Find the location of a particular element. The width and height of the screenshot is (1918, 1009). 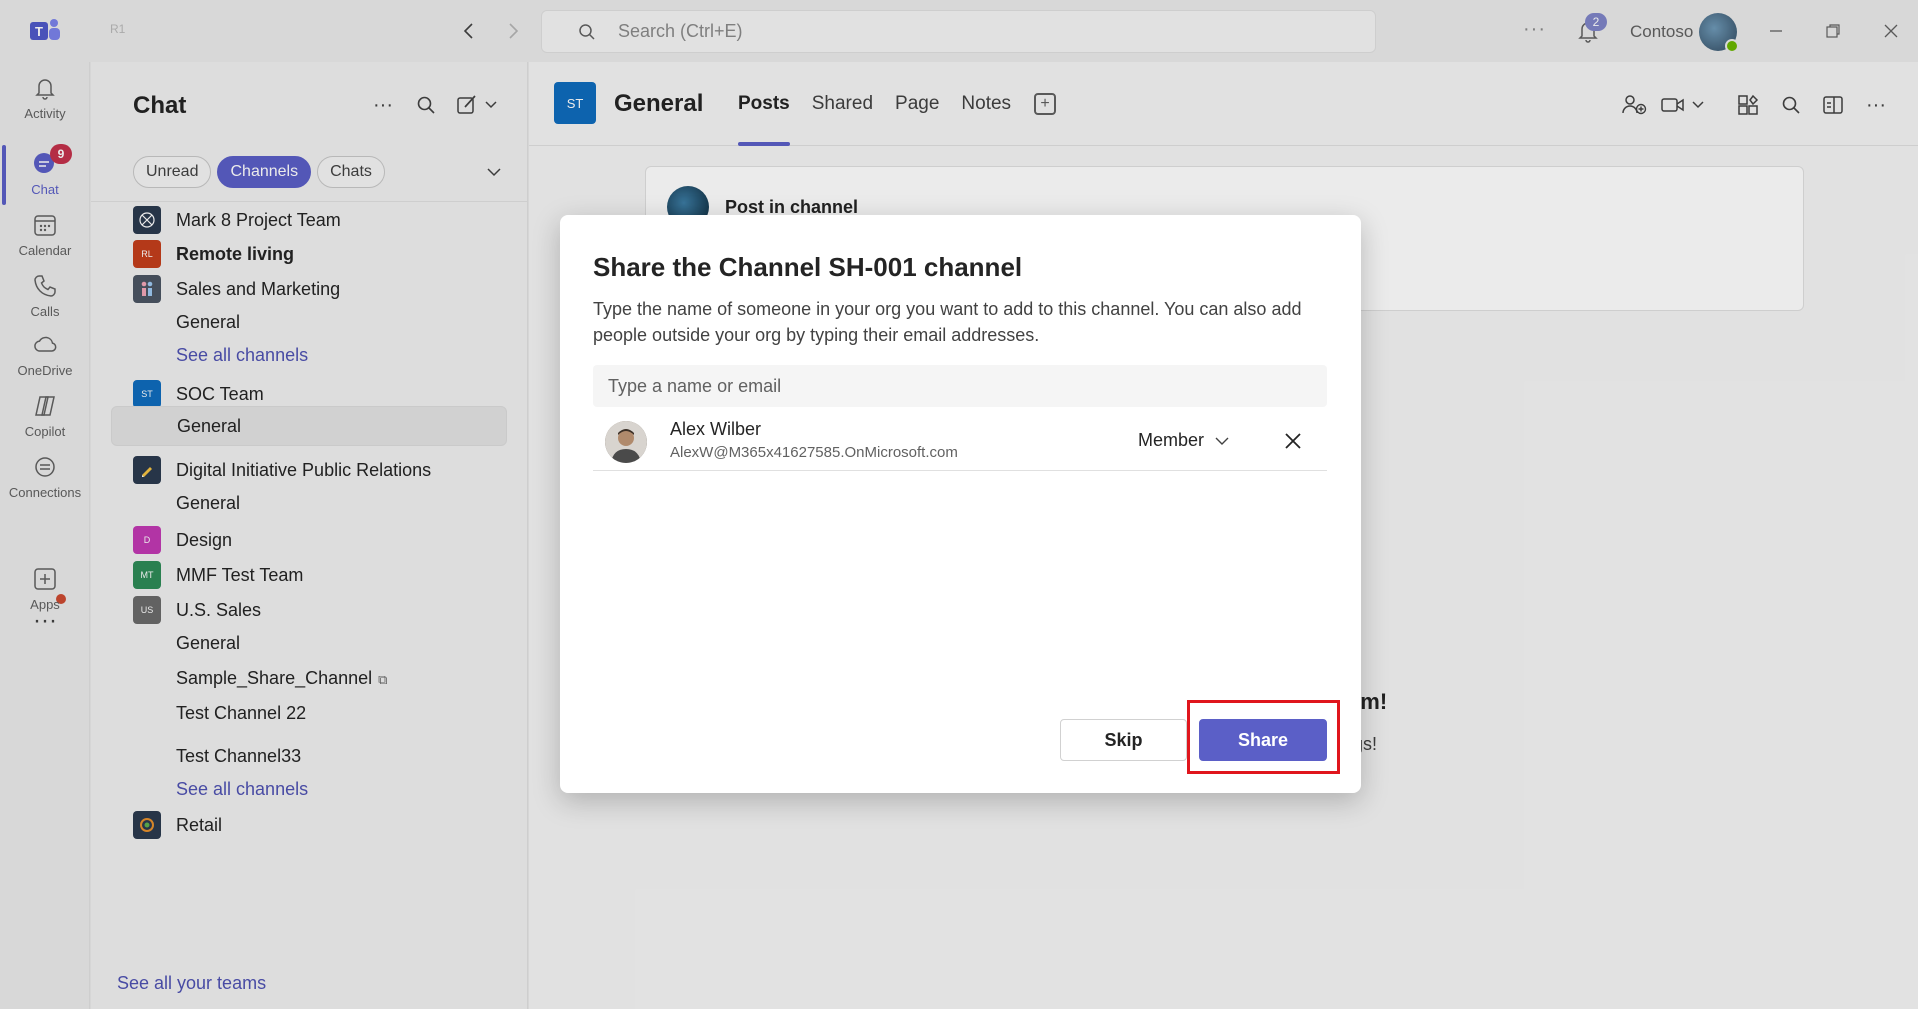

chevron-down-icon is located at coordinates (1222, 441).